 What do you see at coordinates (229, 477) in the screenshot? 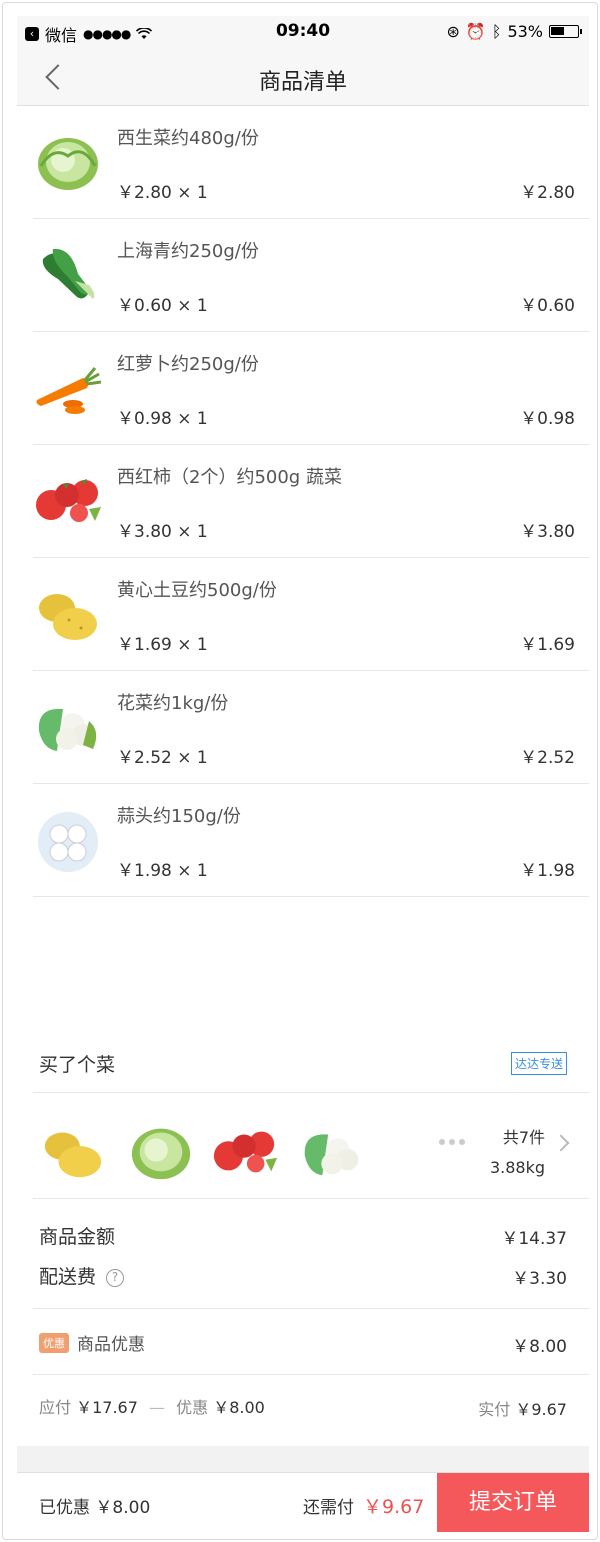
I see `item-name: 西红柿（2个）约500g 蔬菜` at bounding box center [229, 477].